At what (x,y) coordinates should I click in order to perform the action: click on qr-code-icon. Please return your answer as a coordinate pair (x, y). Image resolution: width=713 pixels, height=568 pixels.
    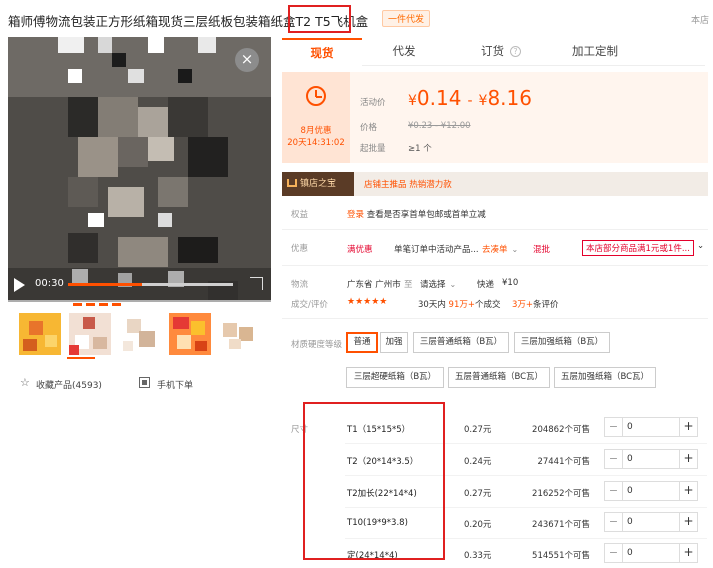
    Looking at the image, I should click on (144, 382).